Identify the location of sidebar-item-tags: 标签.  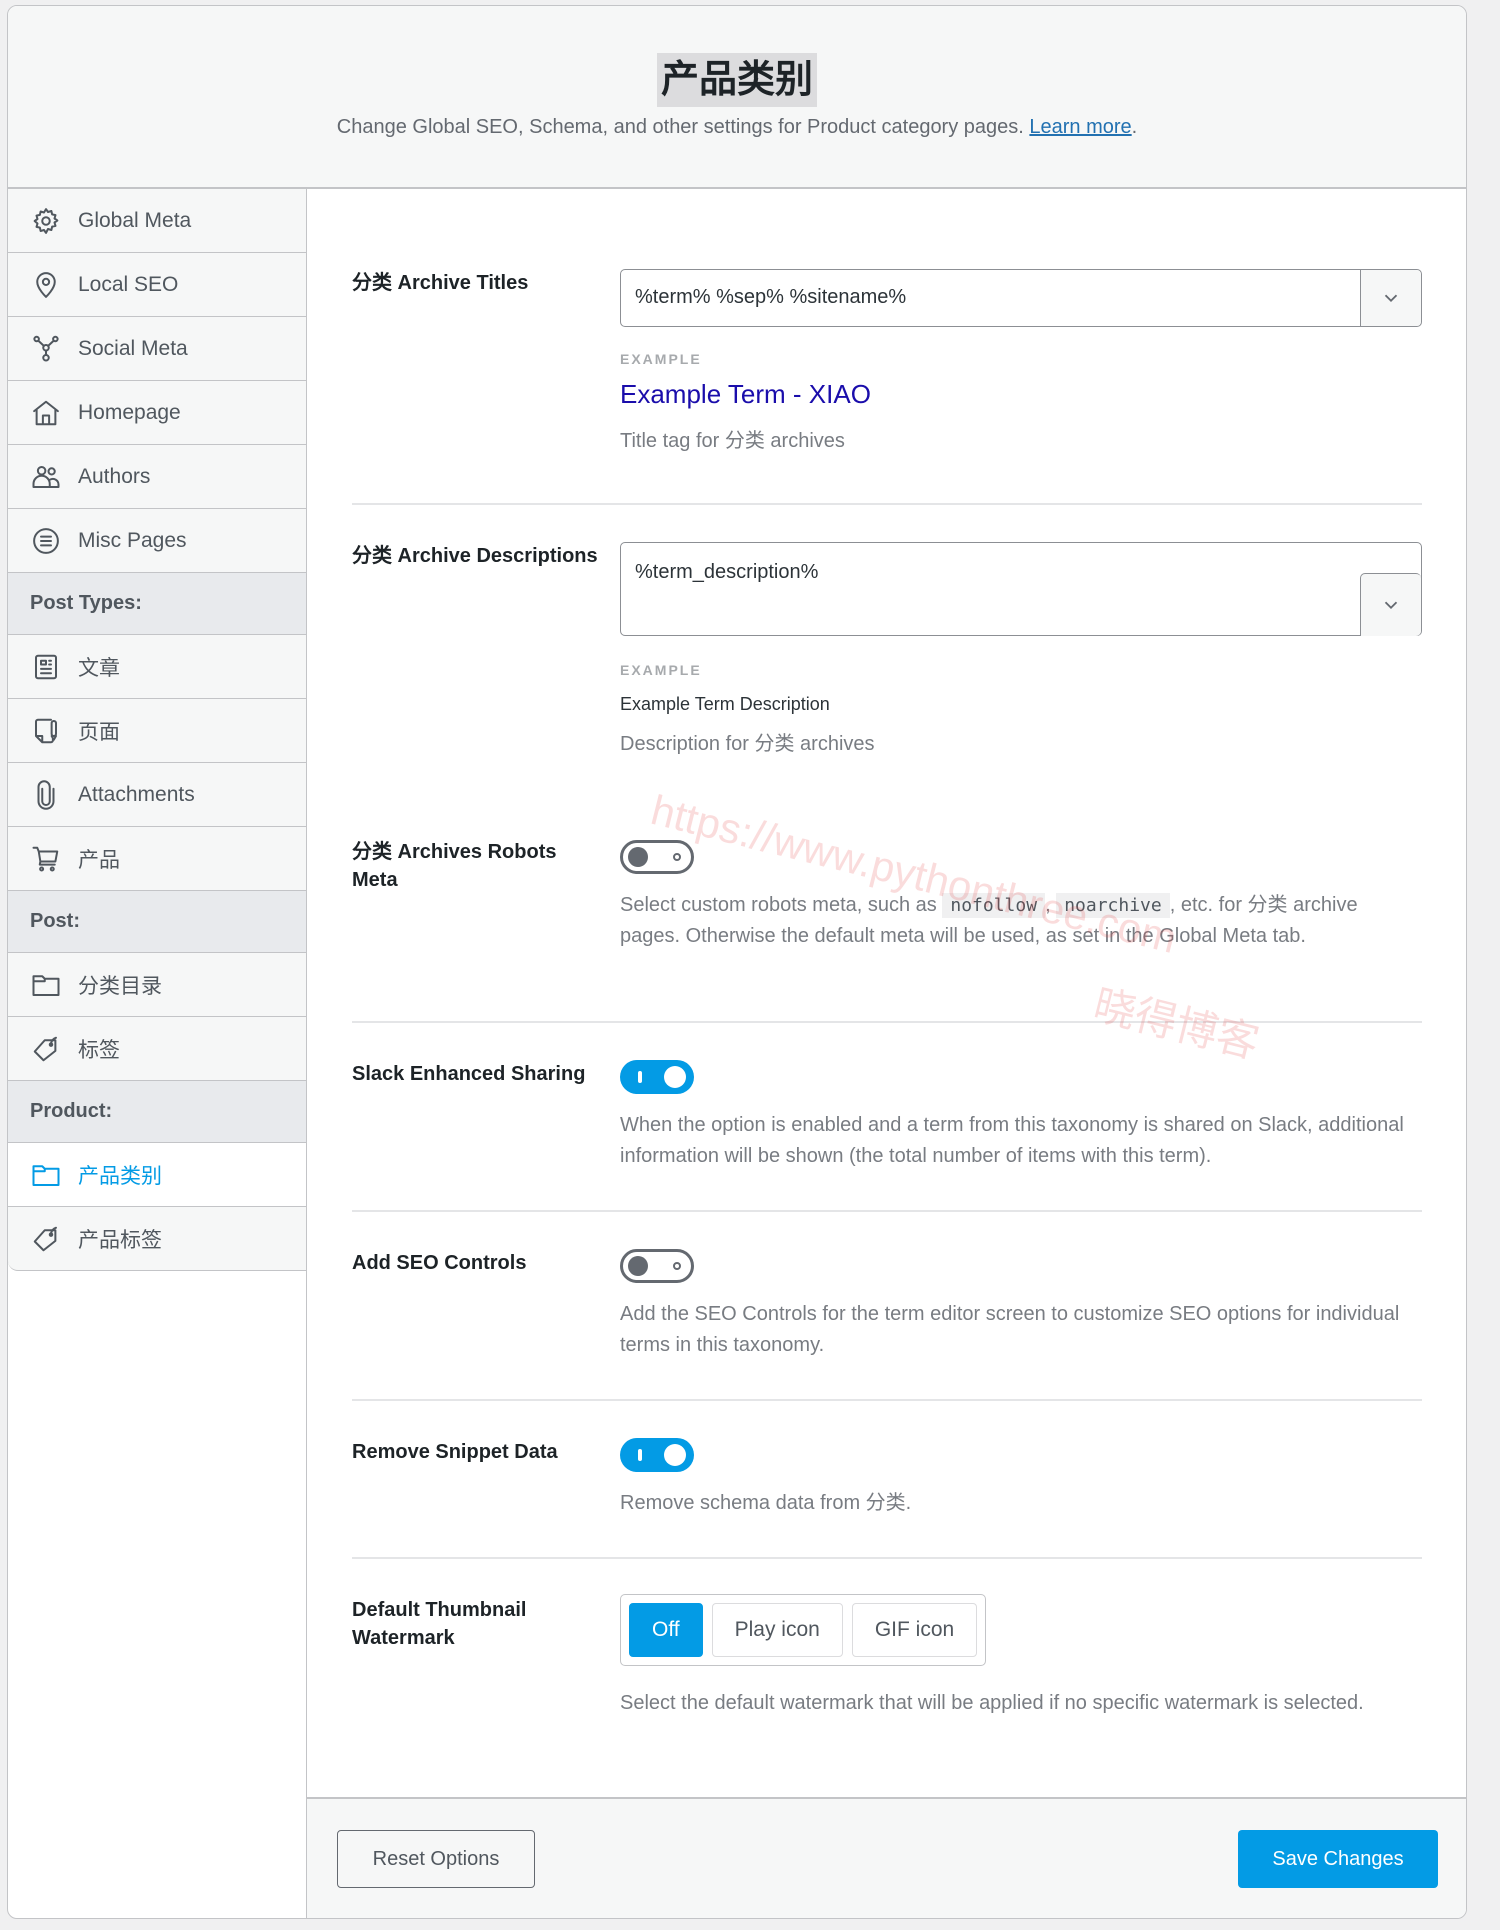
(157, 1049).